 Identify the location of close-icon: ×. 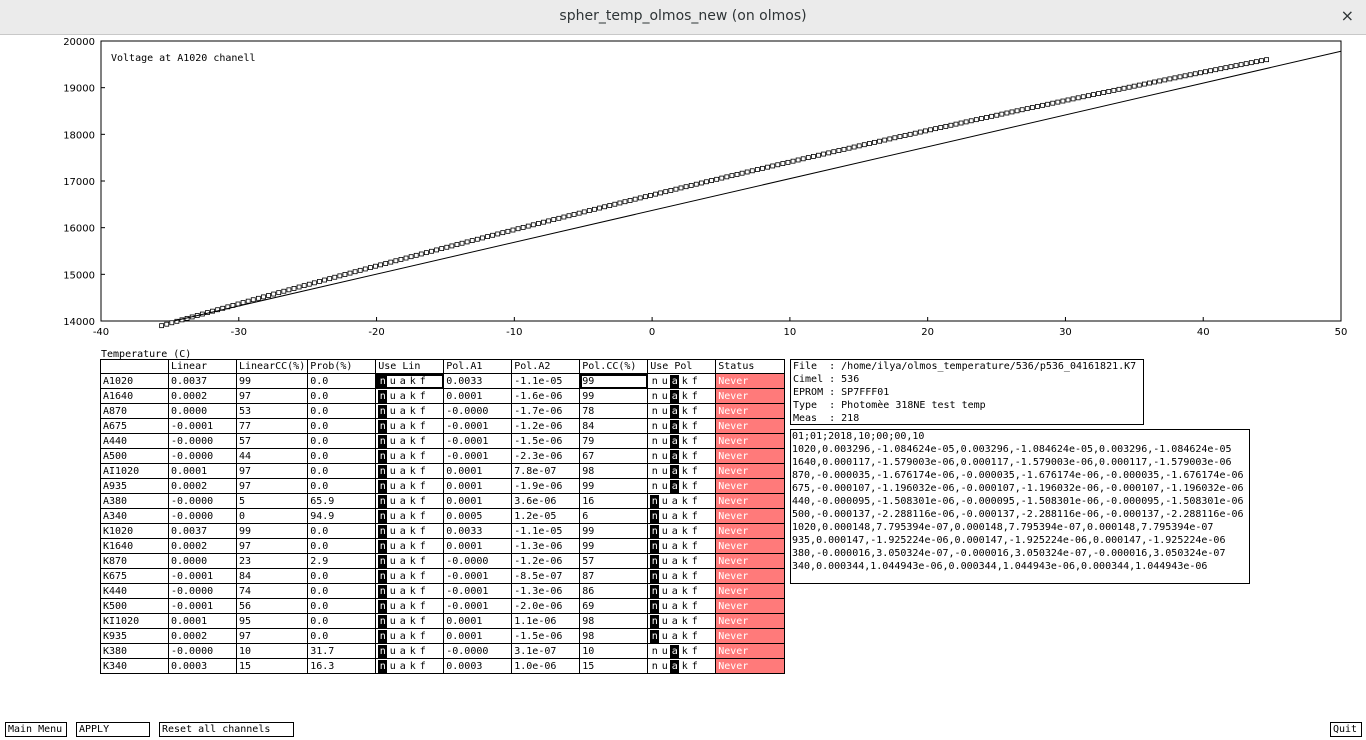
(1347, 15).